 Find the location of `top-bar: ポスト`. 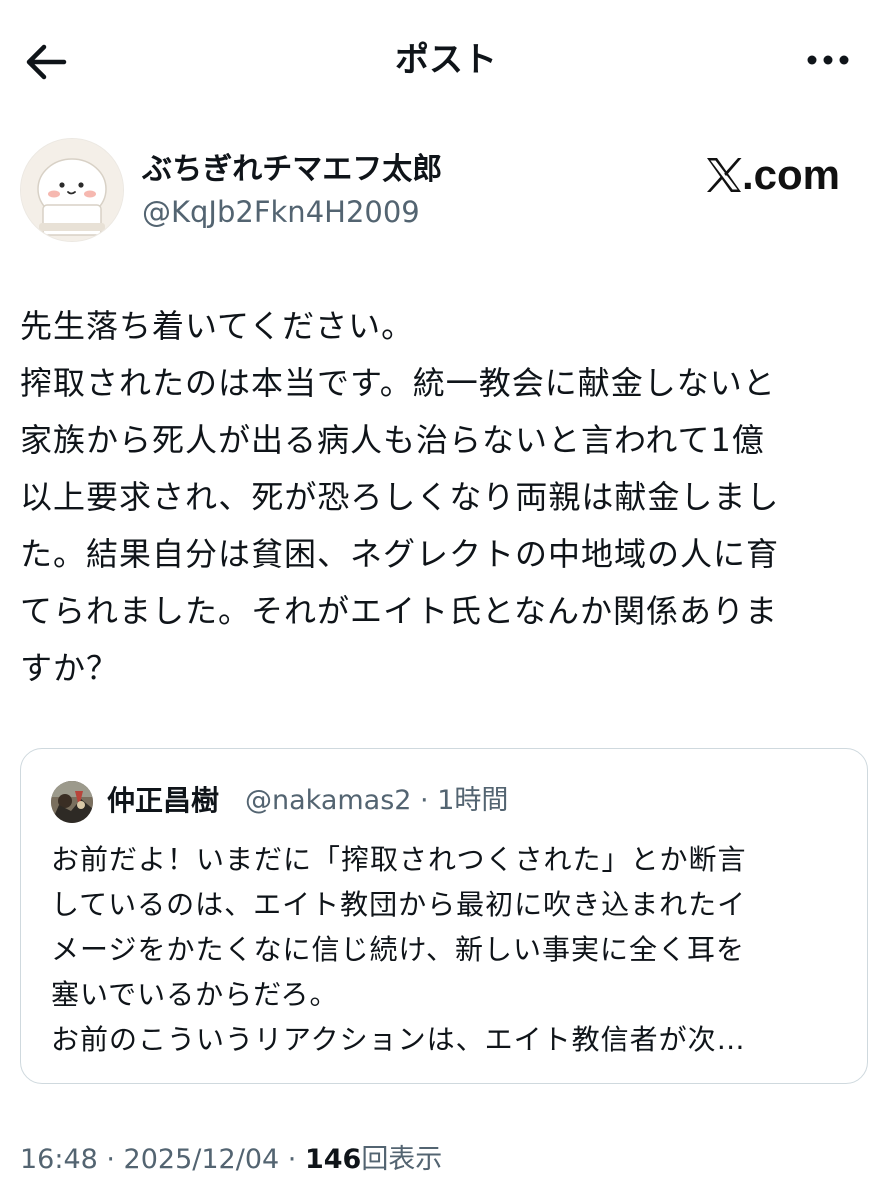

top-bar: ポスト is located at coordinates (446, 60).